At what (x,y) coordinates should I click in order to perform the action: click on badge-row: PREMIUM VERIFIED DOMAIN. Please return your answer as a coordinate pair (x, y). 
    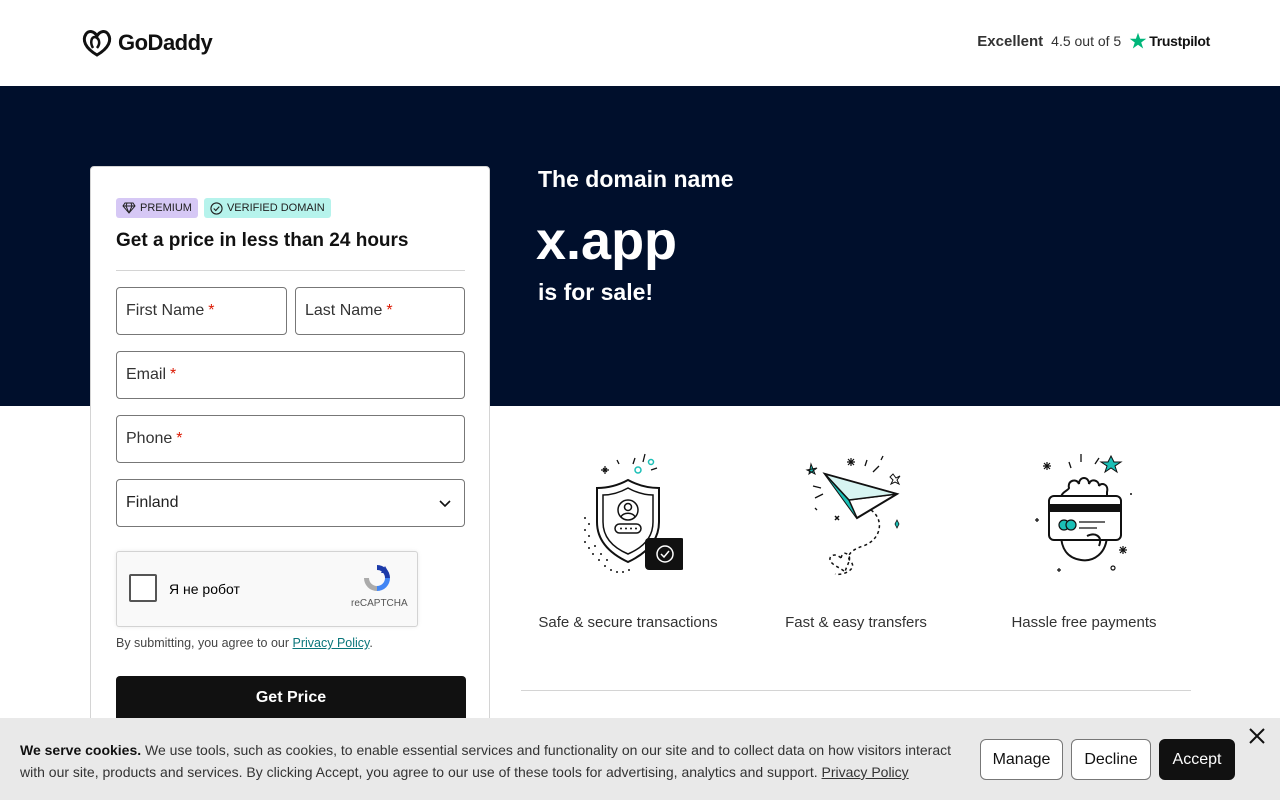
    Looking at the image, I should click on (223, 208).